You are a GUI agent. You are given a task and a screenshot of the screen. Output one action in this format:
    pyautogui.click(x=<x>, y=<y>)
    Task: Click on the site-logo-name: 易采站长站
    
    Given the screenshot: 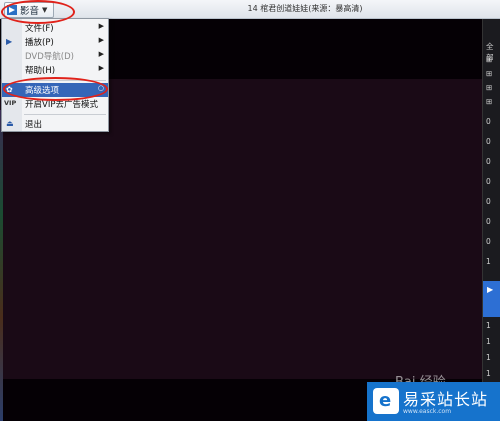 What is the action you would take?
    pyautogui.click(x=446, y=399)
    